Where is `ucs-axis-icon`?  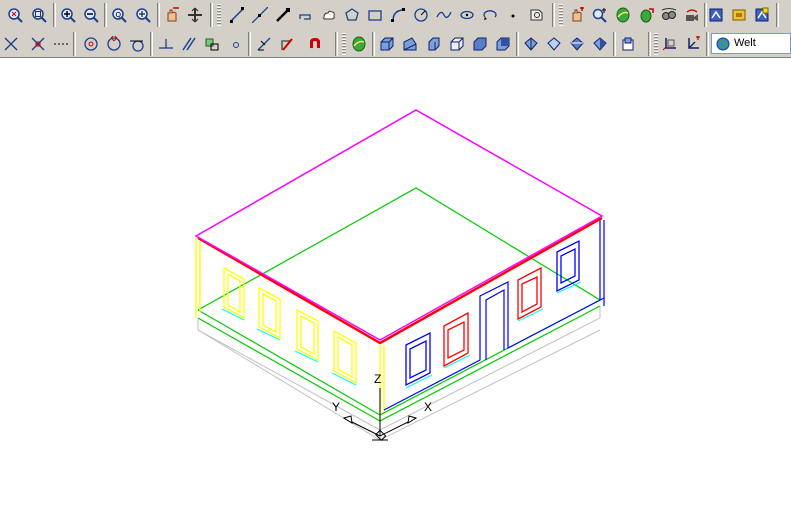 ucs-axis-icon is located at coordinates (380, 414).